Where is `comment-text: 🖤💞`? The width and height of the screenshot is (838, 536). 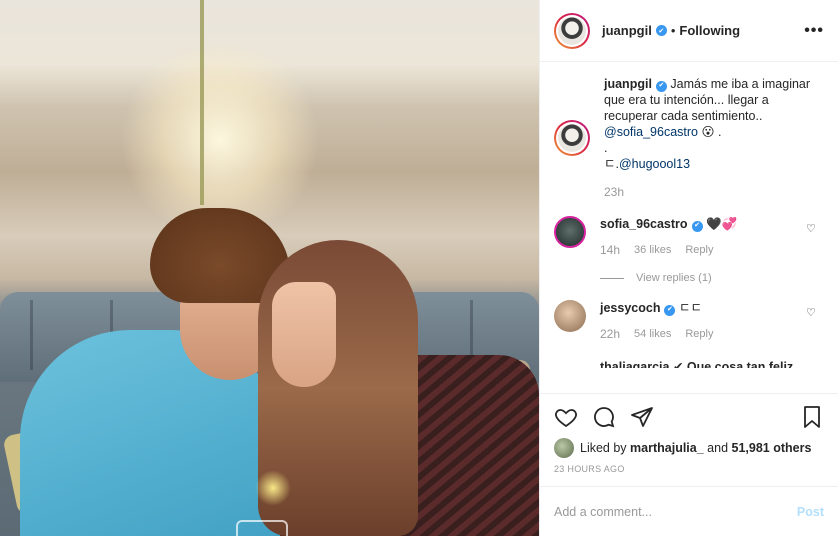
comment-text: 🖤💞 is located at coordinates (722, 224).